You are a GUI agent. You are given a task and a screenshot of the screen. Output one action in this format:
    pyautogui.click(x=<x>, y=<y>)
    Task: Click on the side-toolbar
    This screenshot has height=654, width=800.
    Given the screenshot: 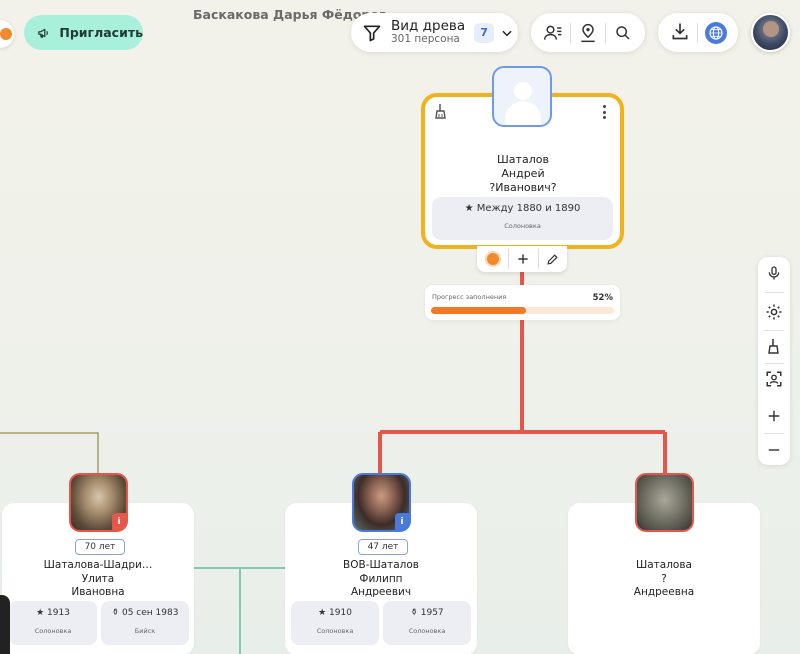 What is the action you would take?
    pyautogui.click(x=774, y=361)
    